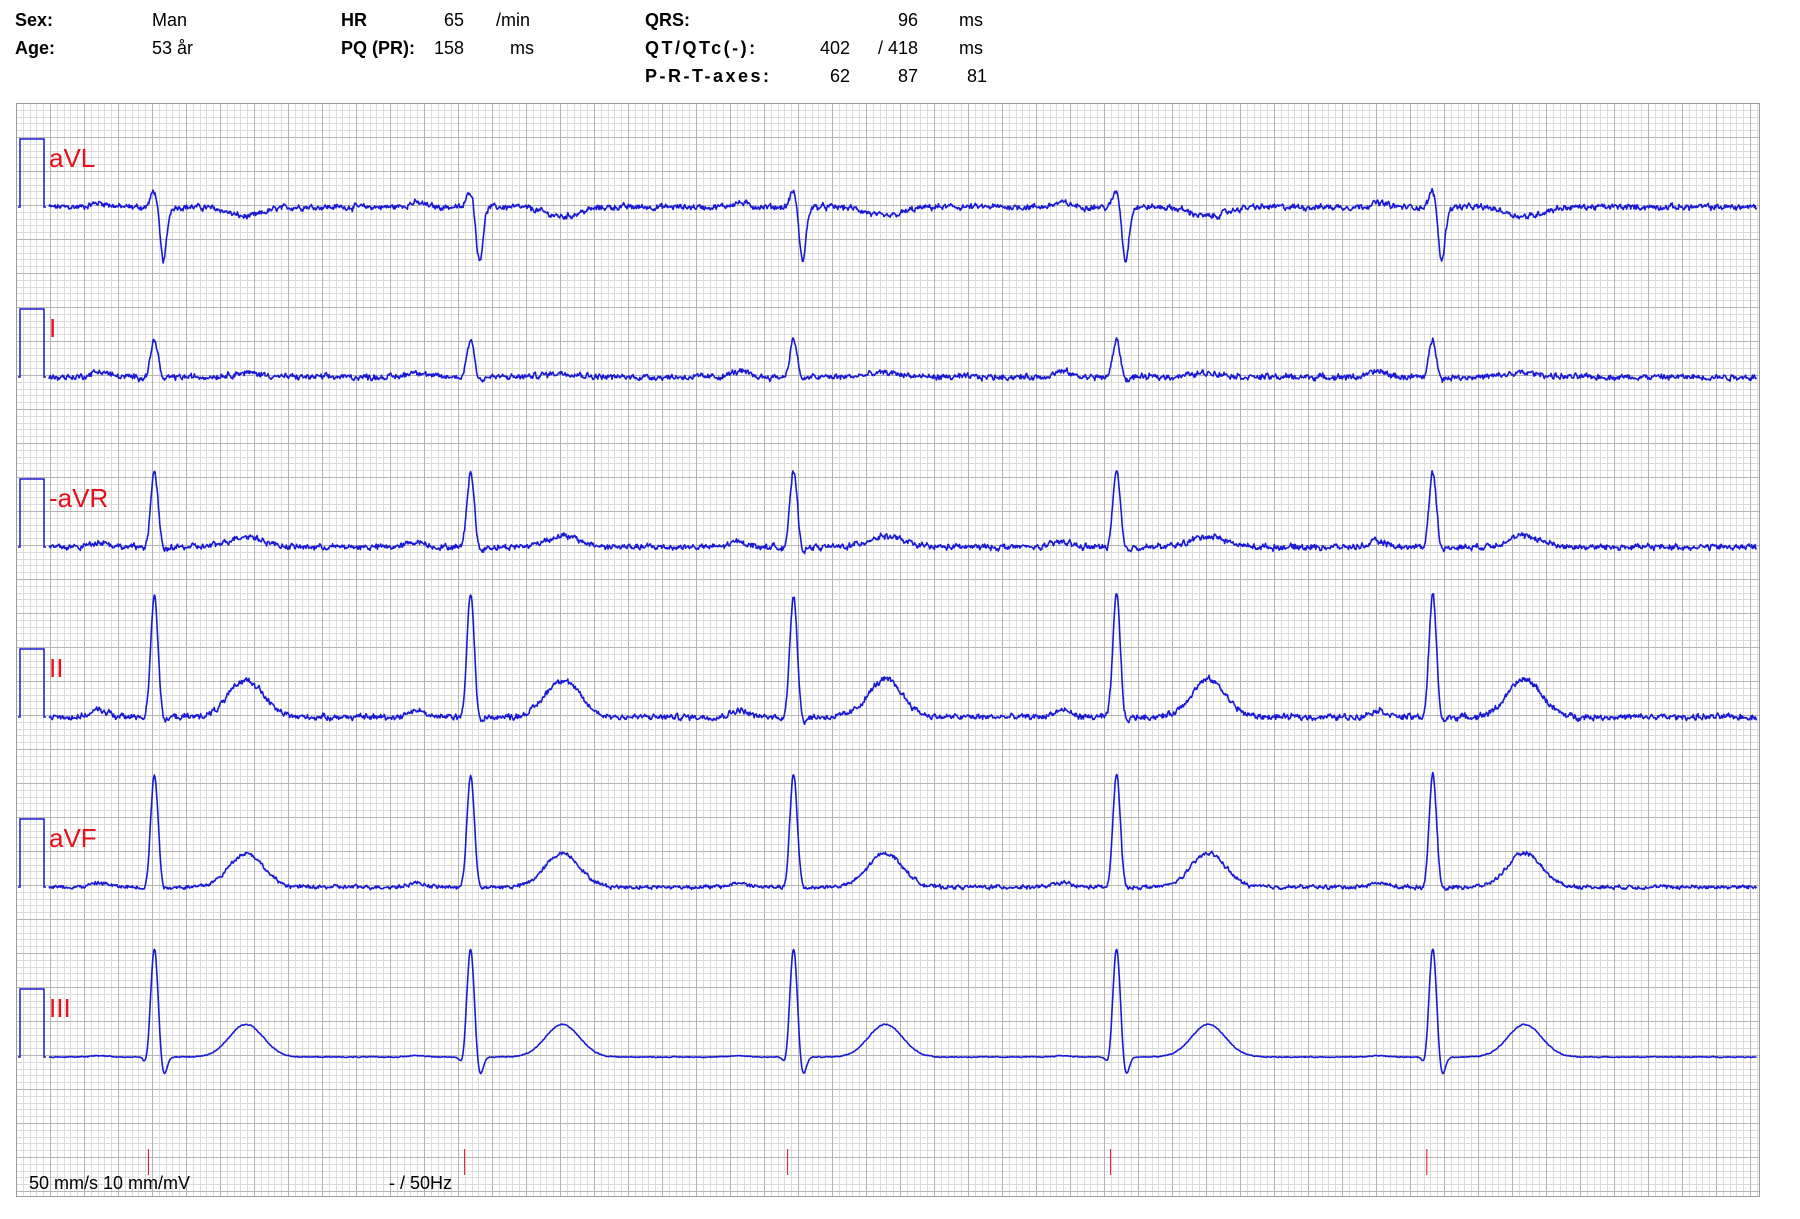 This screenshot has width=1800, height=1219. What do you see at coordinates (420, 1183) in the screenshot?
I see `filter-label: - / 50Hz` at bounding box center [420, 1183].